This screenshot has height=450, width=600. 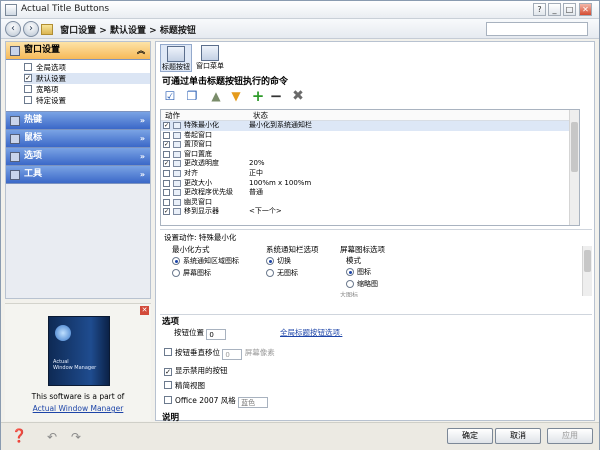 I want to click on column-header-state: 状态, so click(x=260, y=115).